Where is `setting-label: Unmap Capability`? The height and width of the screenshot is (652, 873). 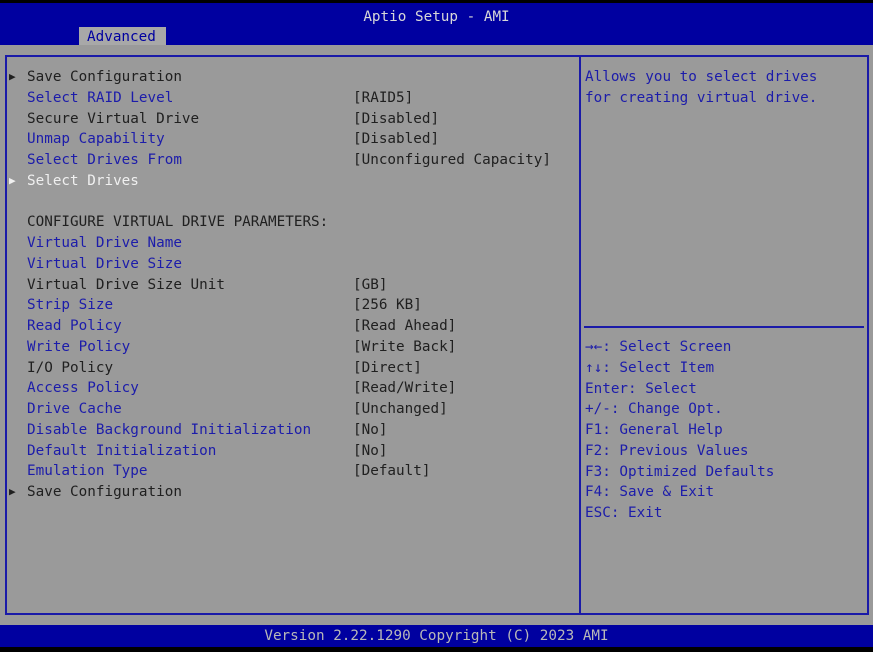
setting-label: Unmap Capability is located at coordinates (96, 139).